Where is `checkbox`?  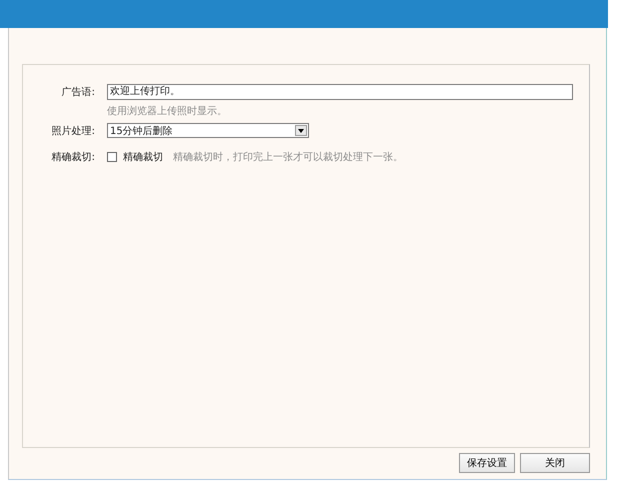 checkbox is located at coordinates (112, 157).